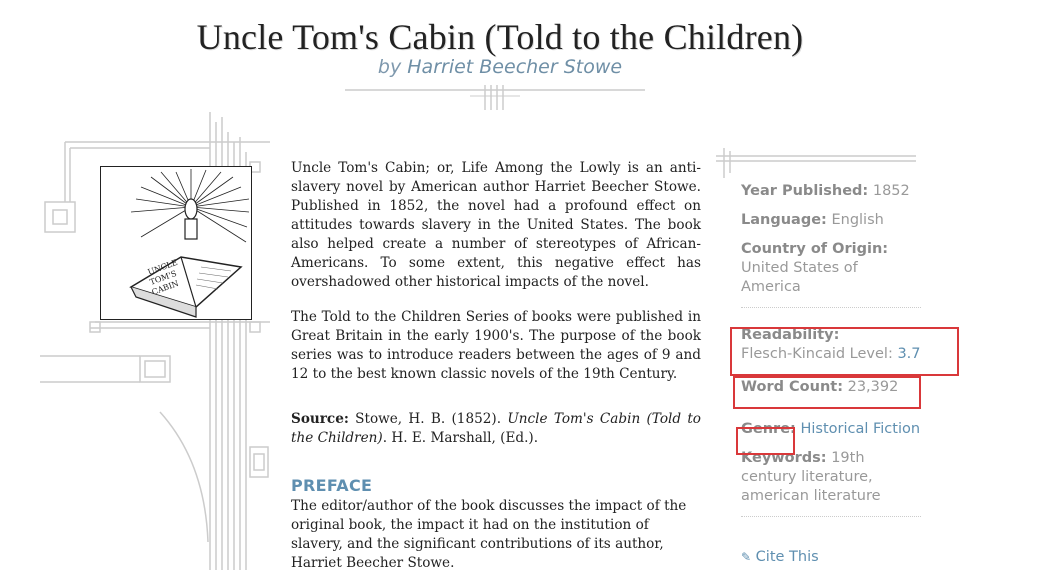 Image resolution: width=1050 pixels, height=573 pixels. Describe the element at coordinates (787, 557) in the screenshot. I see `cite-label: Cite This` at that location.